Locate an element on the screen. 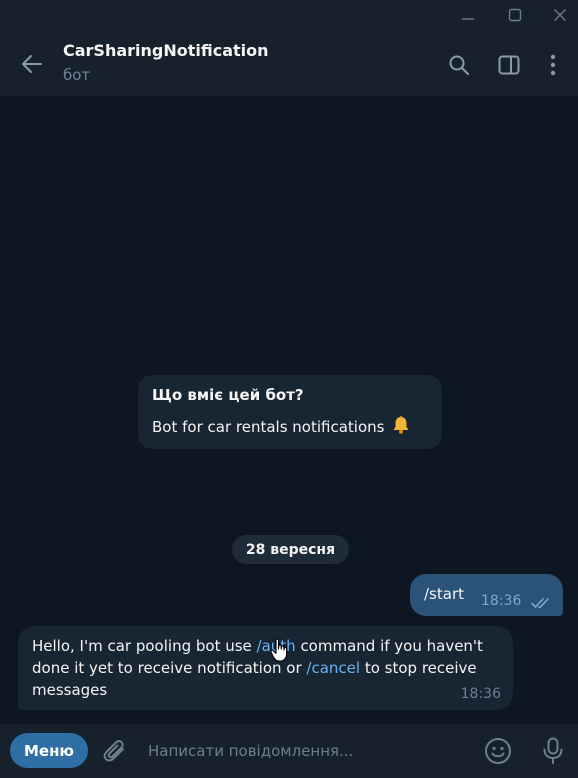 This screenshot has height=778, width=578. cancel-command-link: /cancel is located at coordinates (333, 668).